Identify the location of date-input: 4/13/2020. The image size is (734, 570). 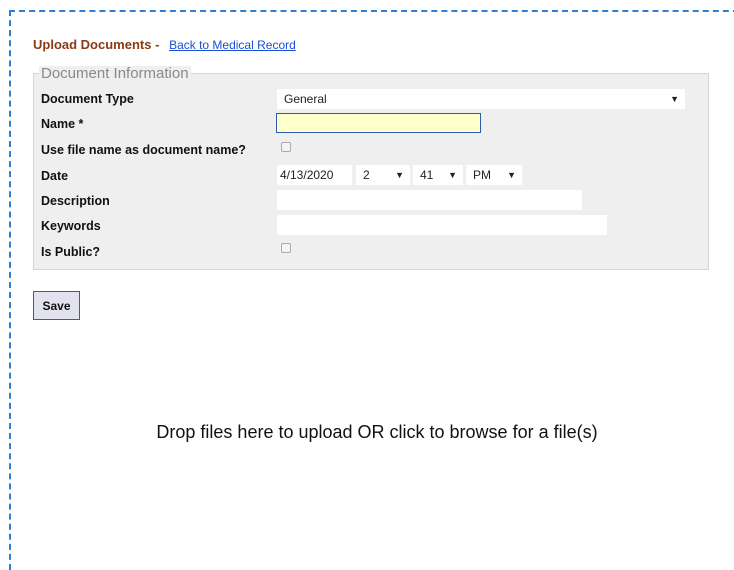
(314, 175).